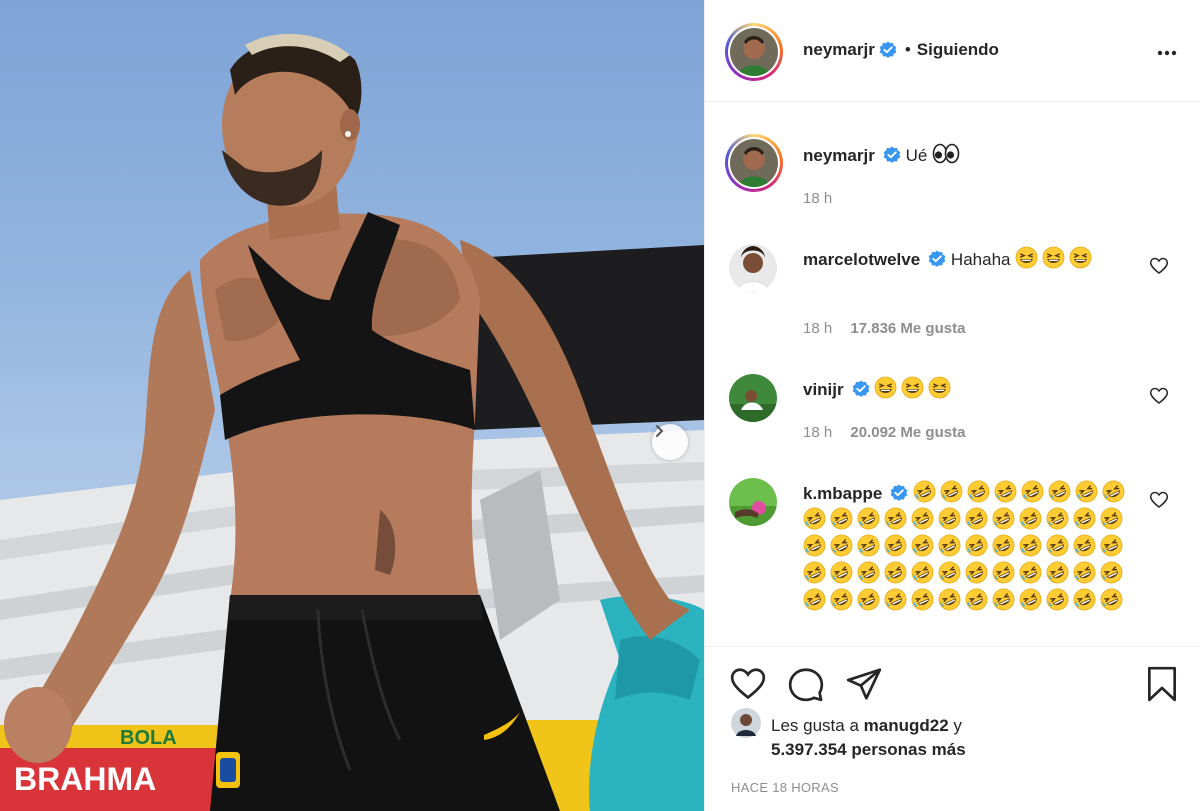  What do you see at coordinates (864, 686) in the screenshot?
I see `share-button` at bounding box center [864, 686].